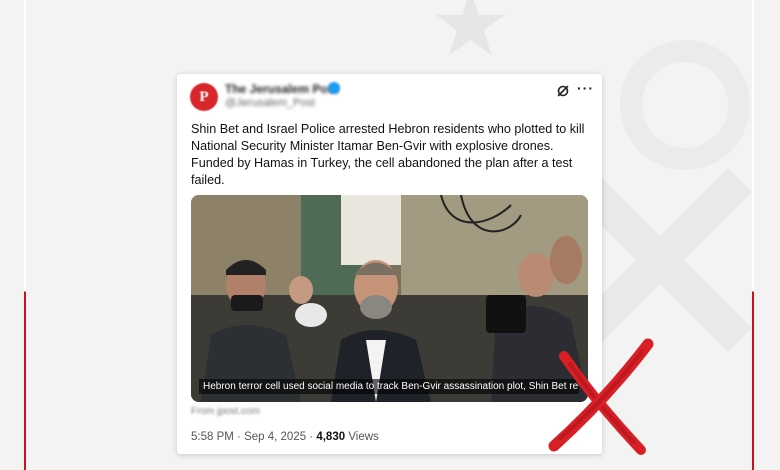 The image size is (780, 470). Describe the element at coordinates (585, 88) in the screenshot. I see `more-options-icon: ···` at that location.